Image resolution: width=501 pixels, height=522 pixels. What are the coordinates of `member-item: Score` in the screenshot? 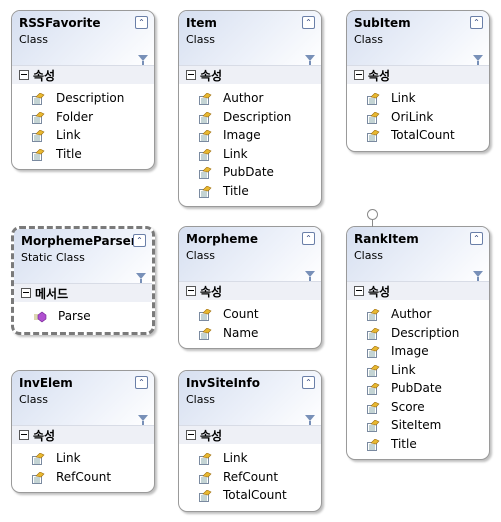 It's located at (418, 407).